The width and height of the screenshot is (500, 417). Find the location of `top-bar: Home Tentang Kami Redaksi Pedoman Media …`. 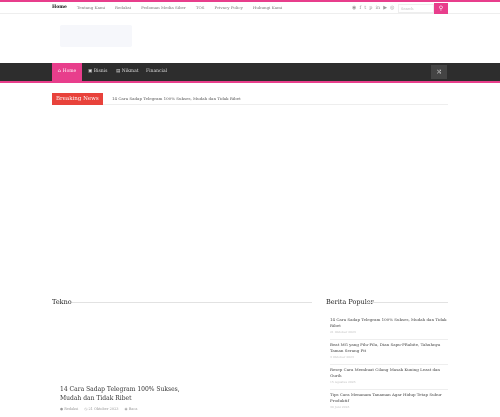

top-bar: Home Tentang Kami Redaksi Pedoman Media … is located at coordinates (250, 7).